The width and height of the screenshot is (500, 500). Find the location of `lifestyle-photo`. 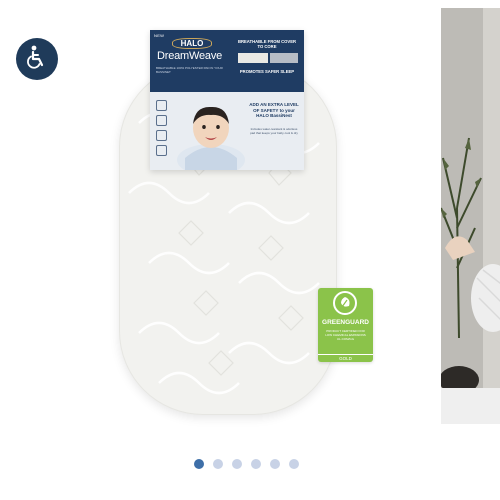

lifestyle-photo is located at coordinates (470, 216).